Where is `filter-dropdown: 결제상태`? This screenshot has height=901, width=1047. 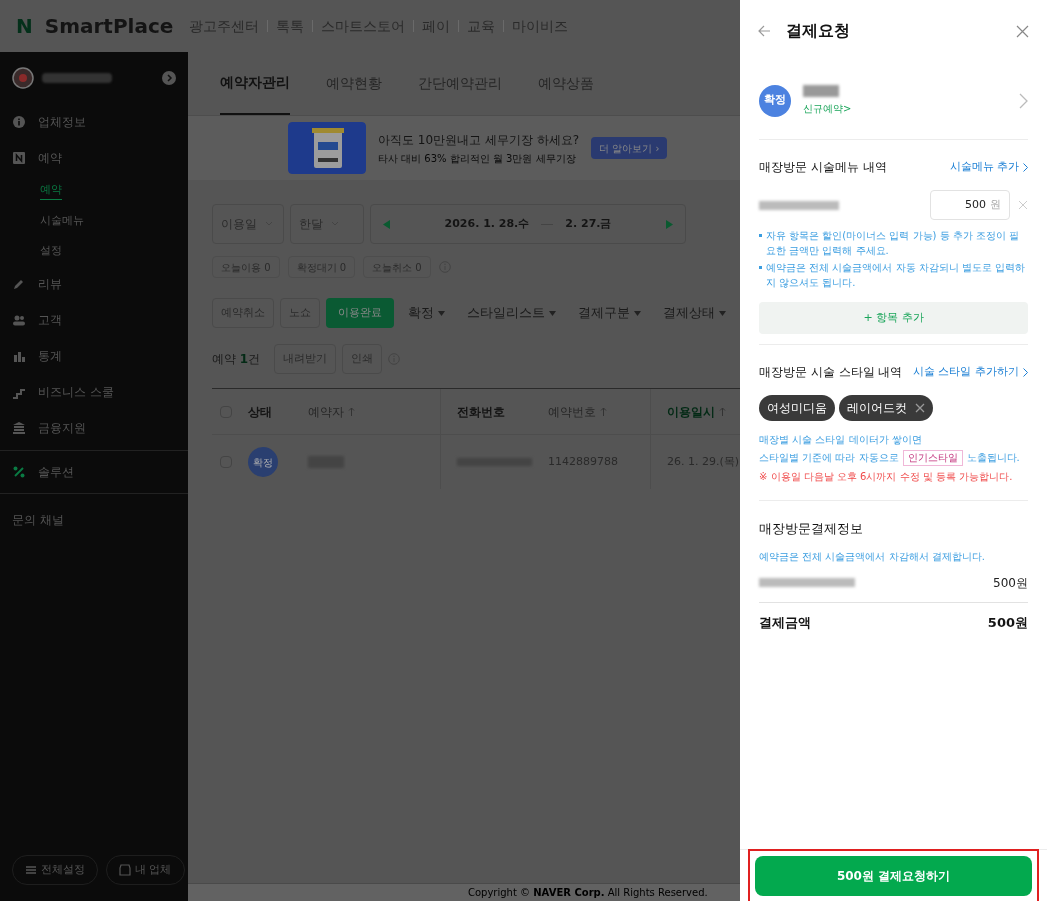
filter-dropdown: 결제상태 is located at coordinates (694, 313).